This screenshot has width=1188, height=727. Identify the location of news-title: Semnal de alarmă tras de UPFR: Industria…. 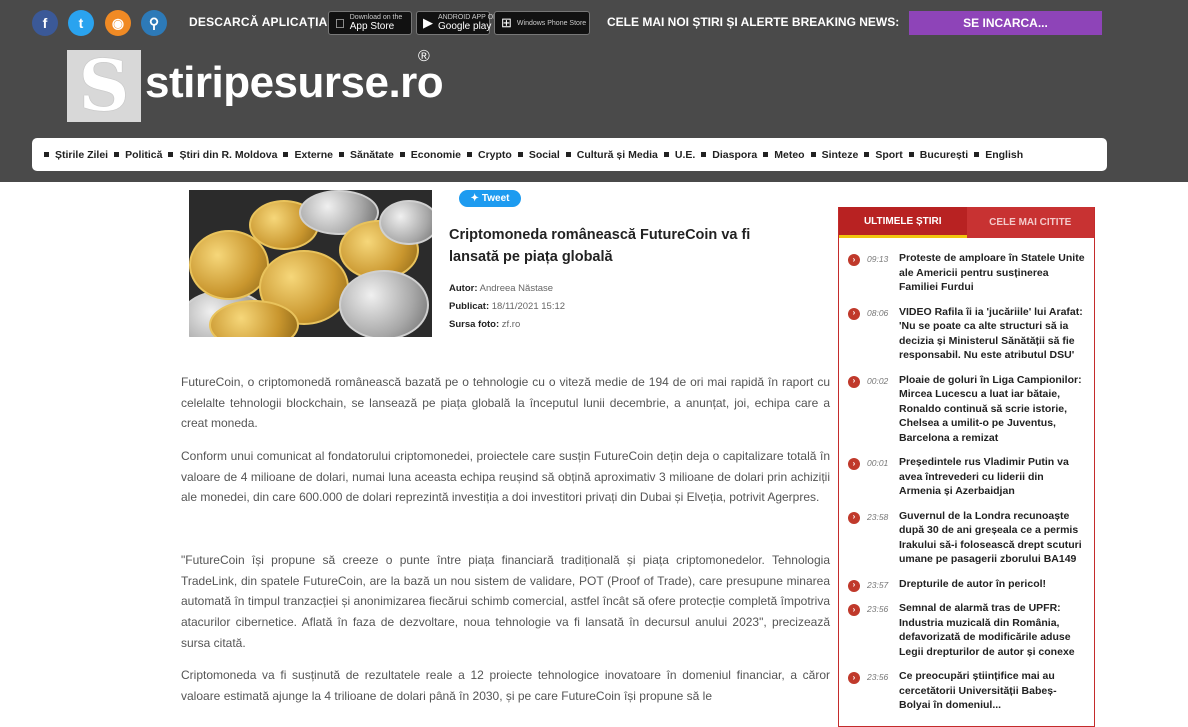
(987, 630).